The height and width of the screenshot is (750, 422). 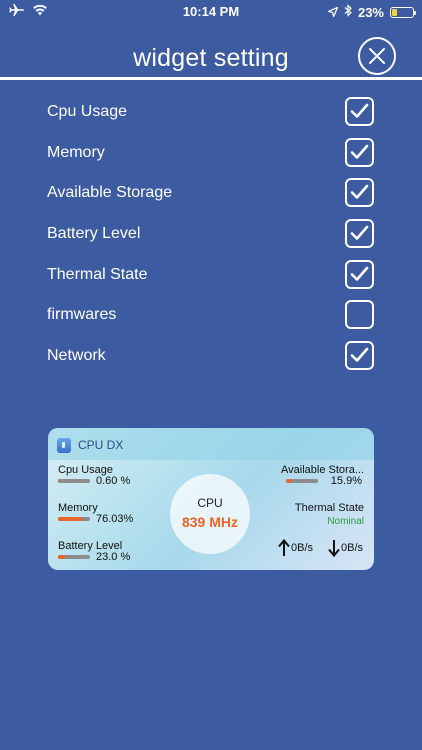 What do you see at coordinates (101, 445) in the screenshot?
I see `widget-app-name: CPU DX` at bounding box center [101, 445].